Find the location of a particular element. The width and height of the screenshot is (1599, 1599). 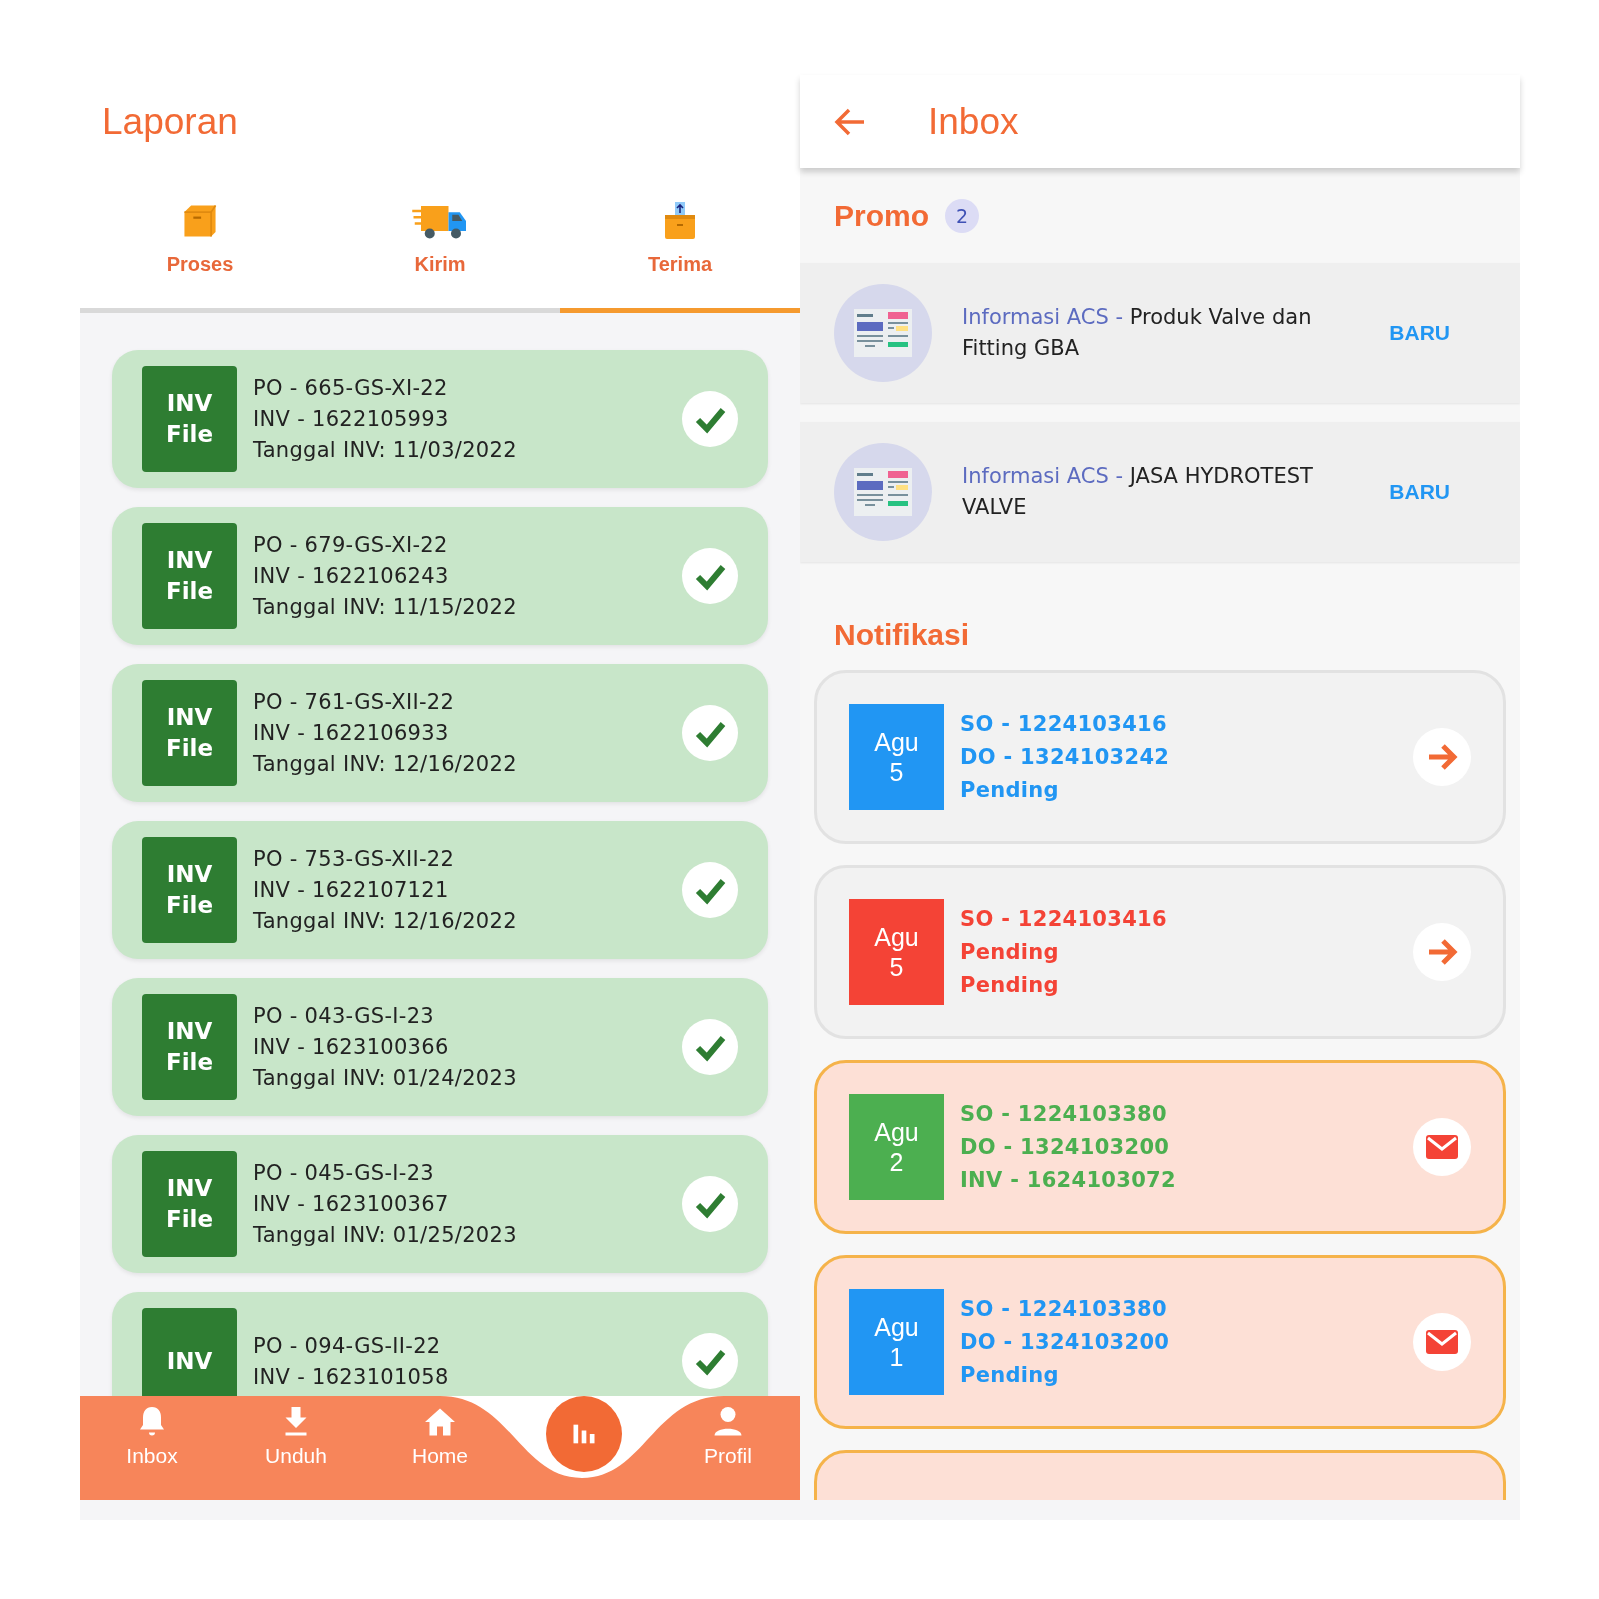

promo-item: Informasi ACS - Produk Valve dan Fitting GBA BARU is located at coordinates (1160, 333).